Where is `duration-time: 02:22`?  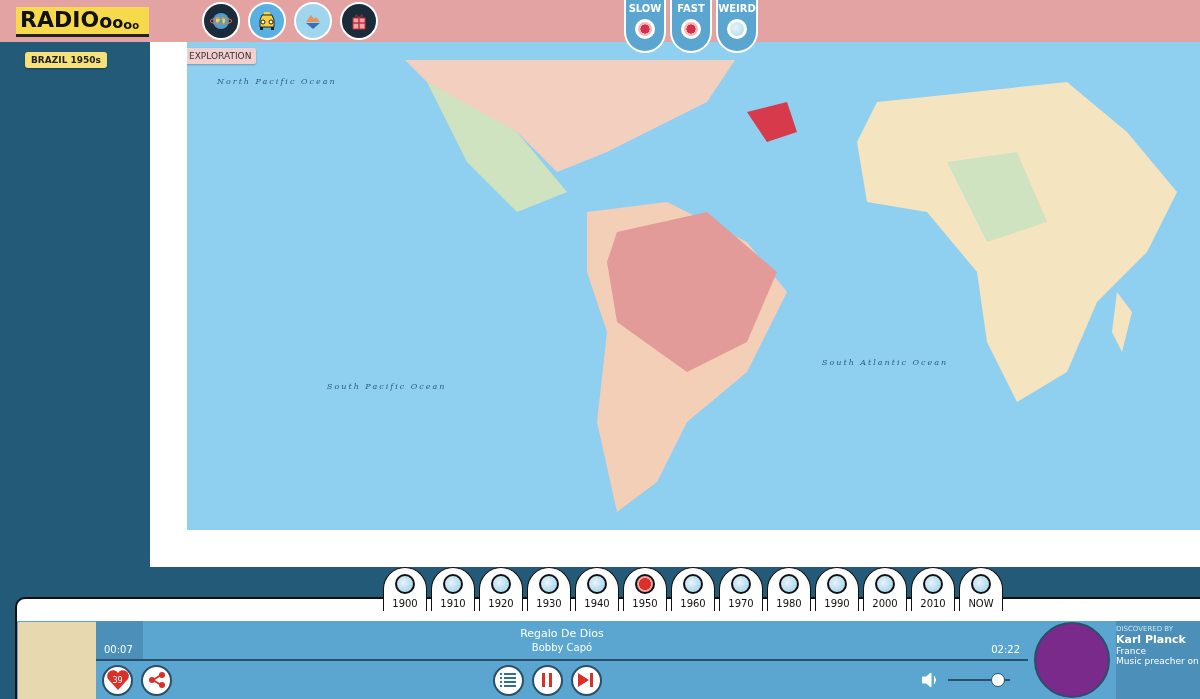 duration-time: 02:22 is located at coordinates (1005, 650).